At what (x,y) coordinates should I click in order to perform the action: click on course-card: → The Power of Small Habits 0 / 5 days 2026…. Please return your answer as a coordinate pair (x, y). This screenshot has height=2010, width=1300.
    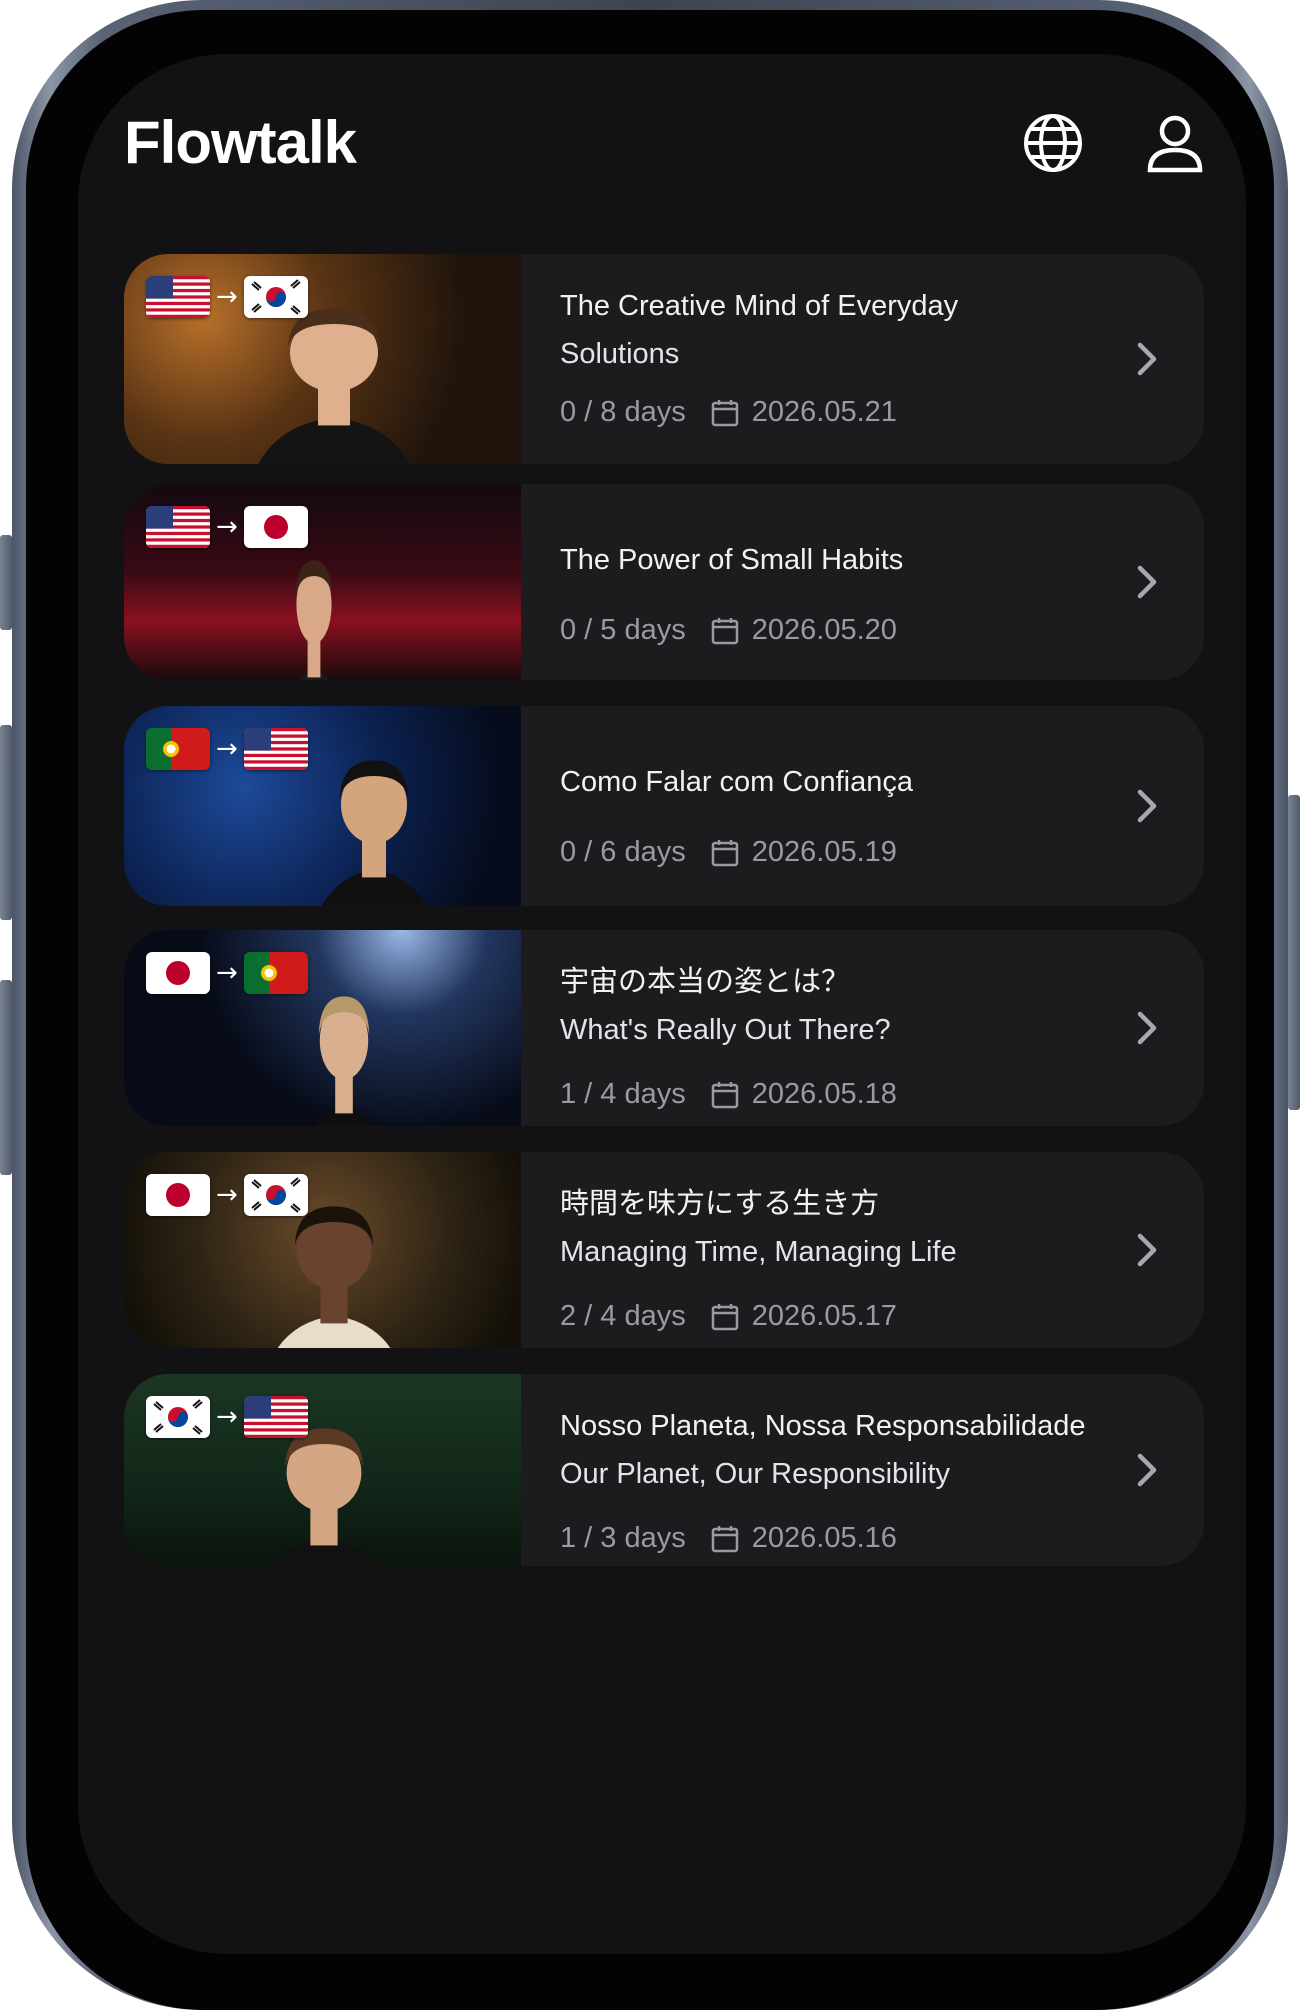
    Looking at the image, I should click on (664, 582).